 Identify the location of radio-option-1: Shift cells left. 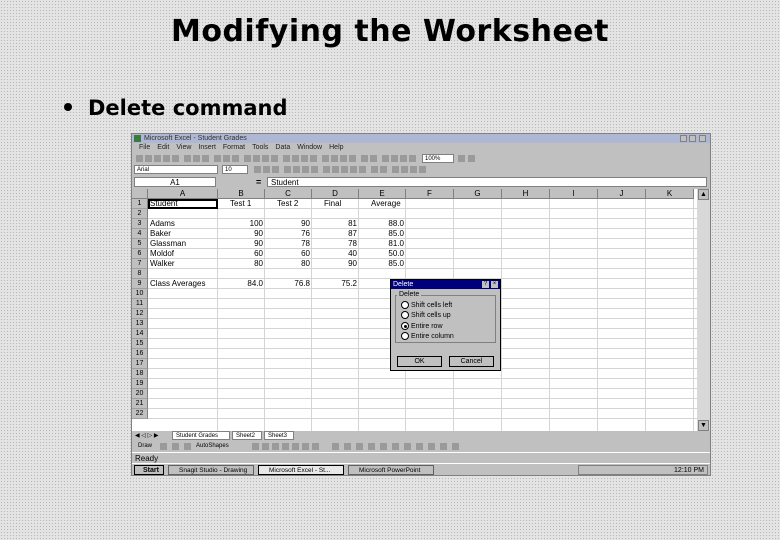
(426, 305).